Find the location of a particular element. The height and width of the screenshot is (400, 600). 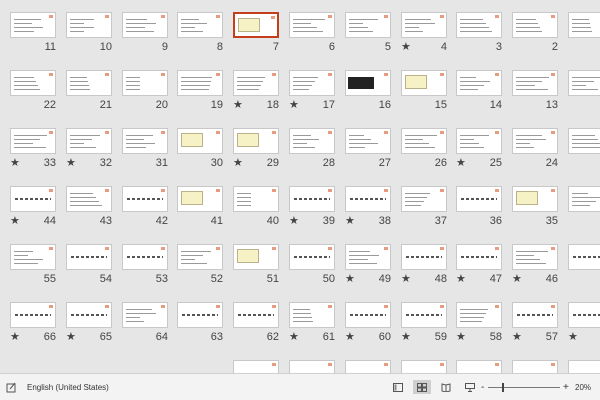

slide-thumbnail: ★ 29 is located at coordinates (256, 158).